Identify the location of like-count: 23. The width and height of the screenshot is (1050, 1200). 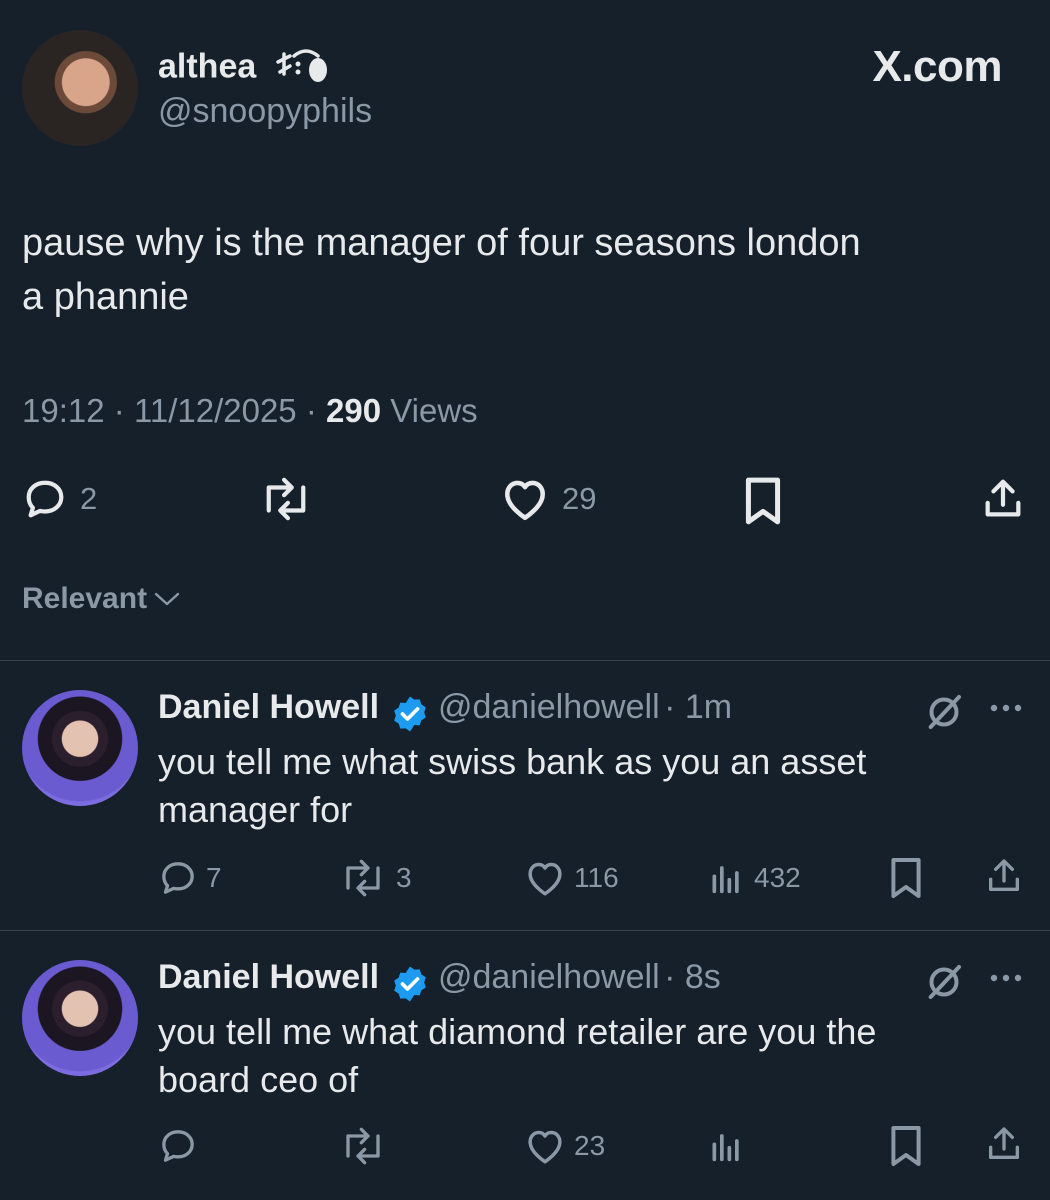
(590, 1145).